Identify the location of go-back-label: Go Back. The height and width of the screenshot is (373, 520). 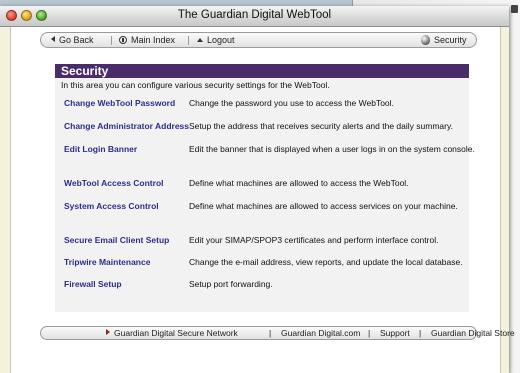
(76, 40).